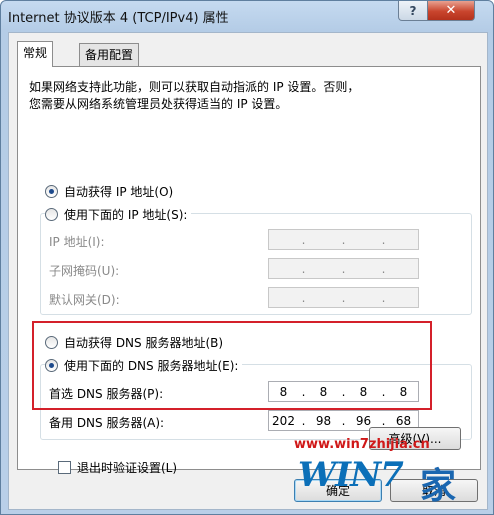 The image size is (494, 515). What do you see at coordinates (144, 343) in the screenshot?
I see `radio-auto-dns-label: 自动获得 DNS 服务器地址(B)` at bounding box center [144, 343].